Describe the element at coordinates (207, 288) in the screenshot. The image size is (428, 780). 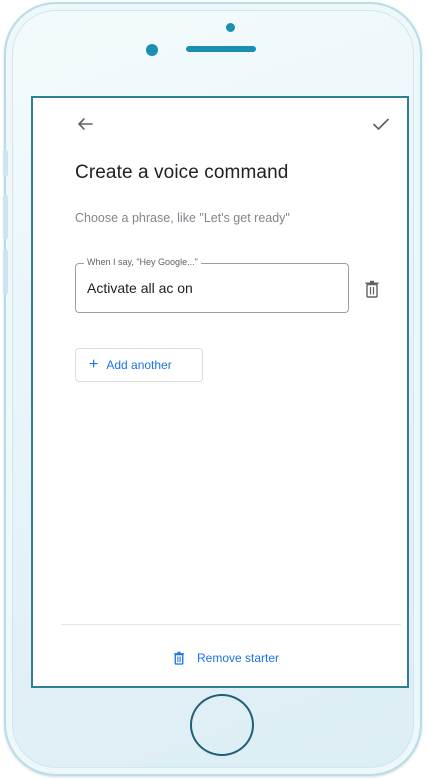
I see `voice-command-input` at that location.